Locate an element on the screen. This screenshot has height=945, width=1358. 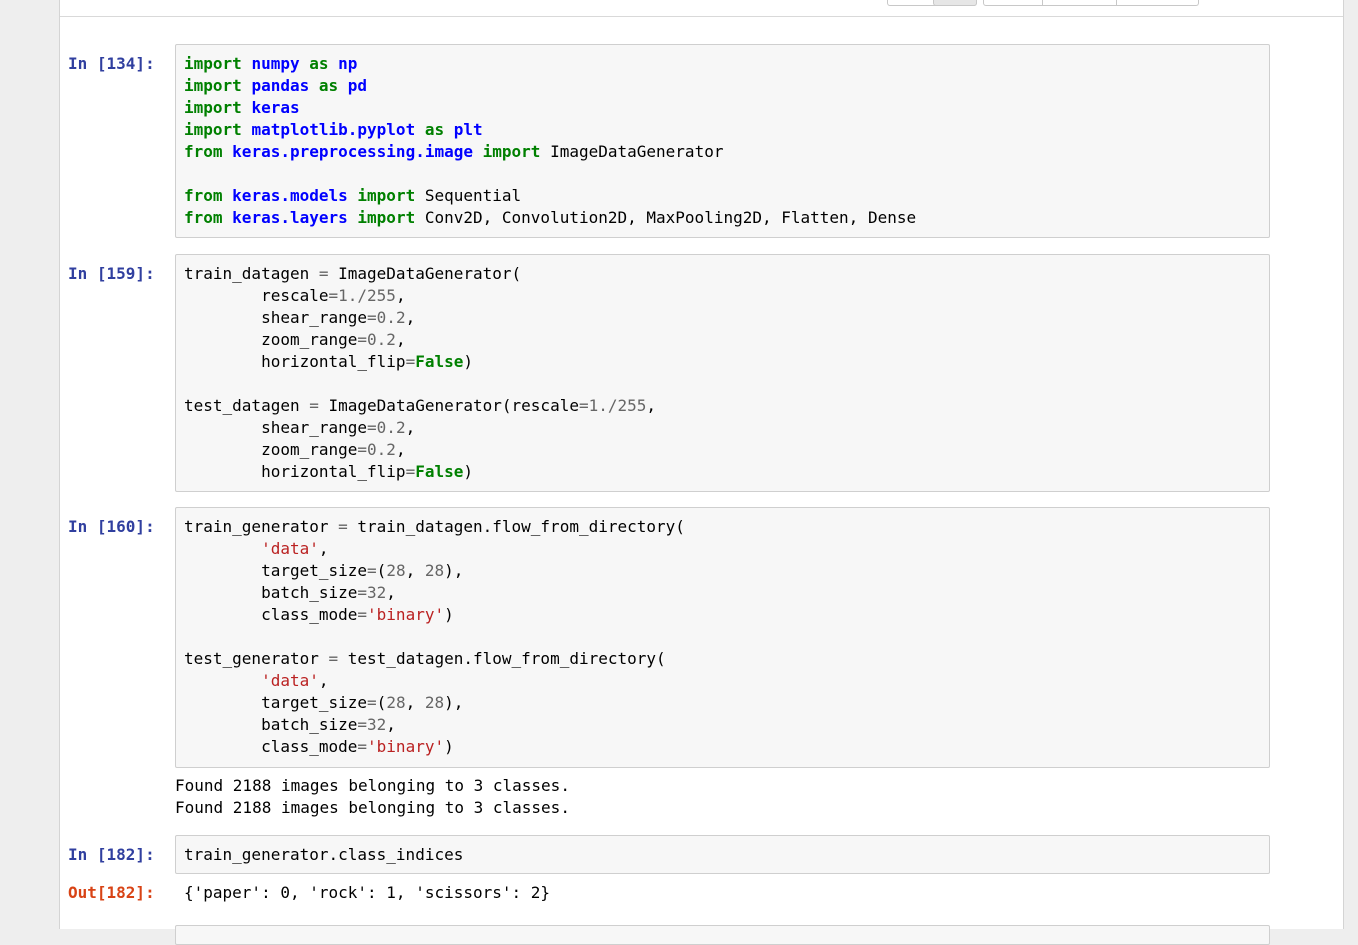
toolbar-button-group-left is located at coordinates (932, 3).